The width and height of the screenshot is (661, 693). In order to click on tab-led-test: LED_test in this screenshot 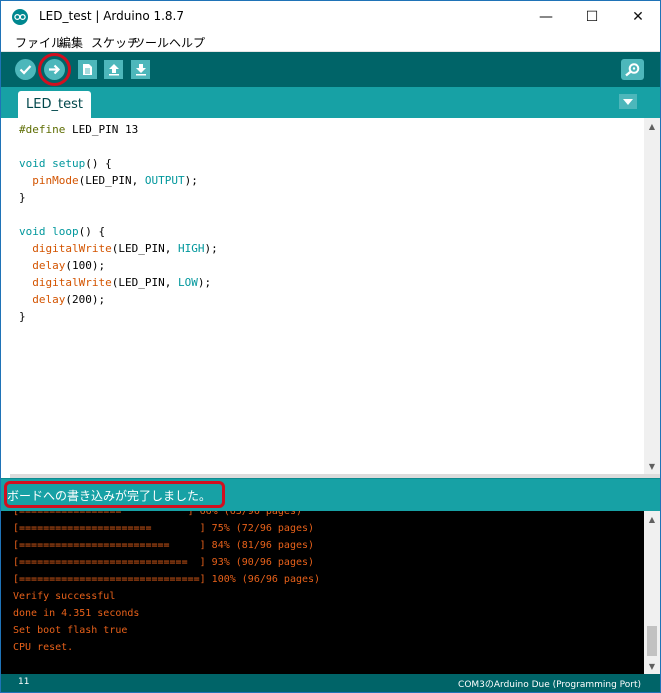, I will do `click(54, 104)`.